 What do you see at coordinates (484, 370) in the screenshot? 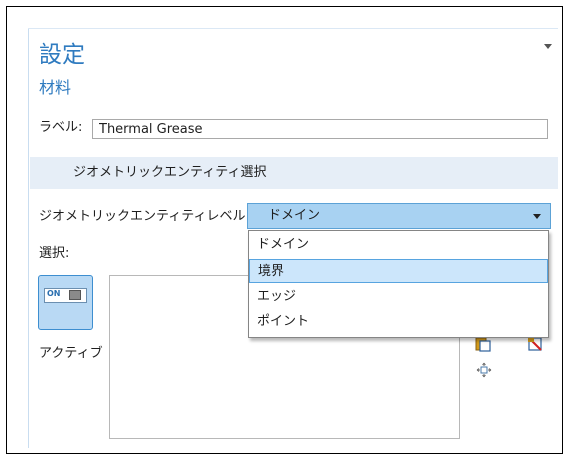
I see `zoom-to-selection-icon` at bounding box center [484, 370].